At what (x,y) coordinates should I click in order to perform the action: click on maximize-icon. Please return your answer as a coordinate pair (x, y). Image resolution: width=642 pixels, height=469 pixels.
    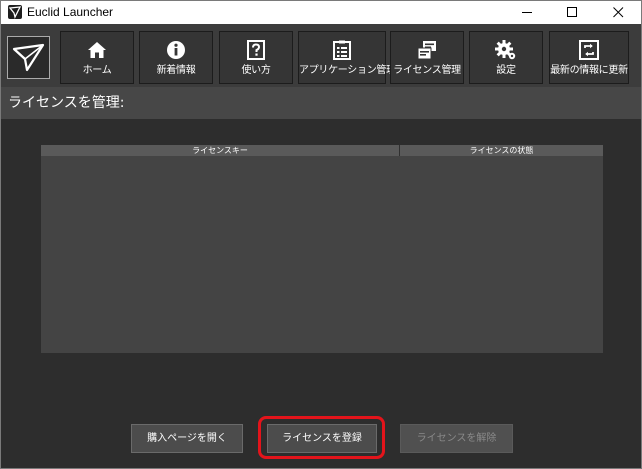
    Looking at the image, I should click on (572, 12).